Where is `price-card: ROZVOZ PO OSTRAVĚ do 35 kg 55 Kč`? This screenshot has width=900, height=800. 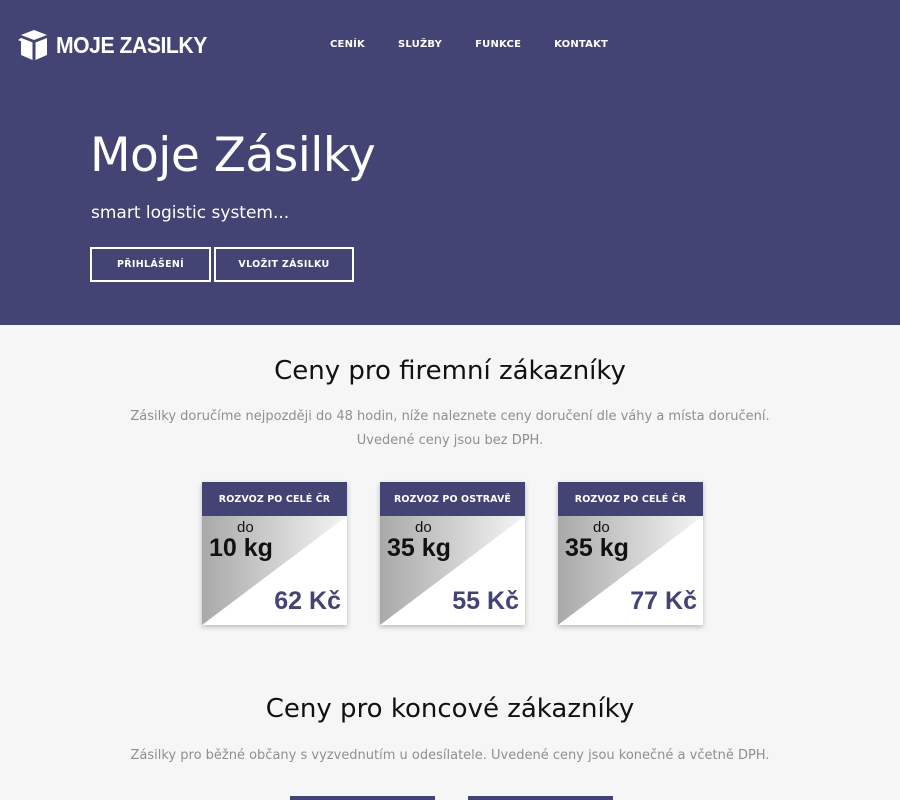
price-card: ROZVOZ PO OSTRAVĚ do 35 kg 55 Kč is located at coordinates (452, 553).